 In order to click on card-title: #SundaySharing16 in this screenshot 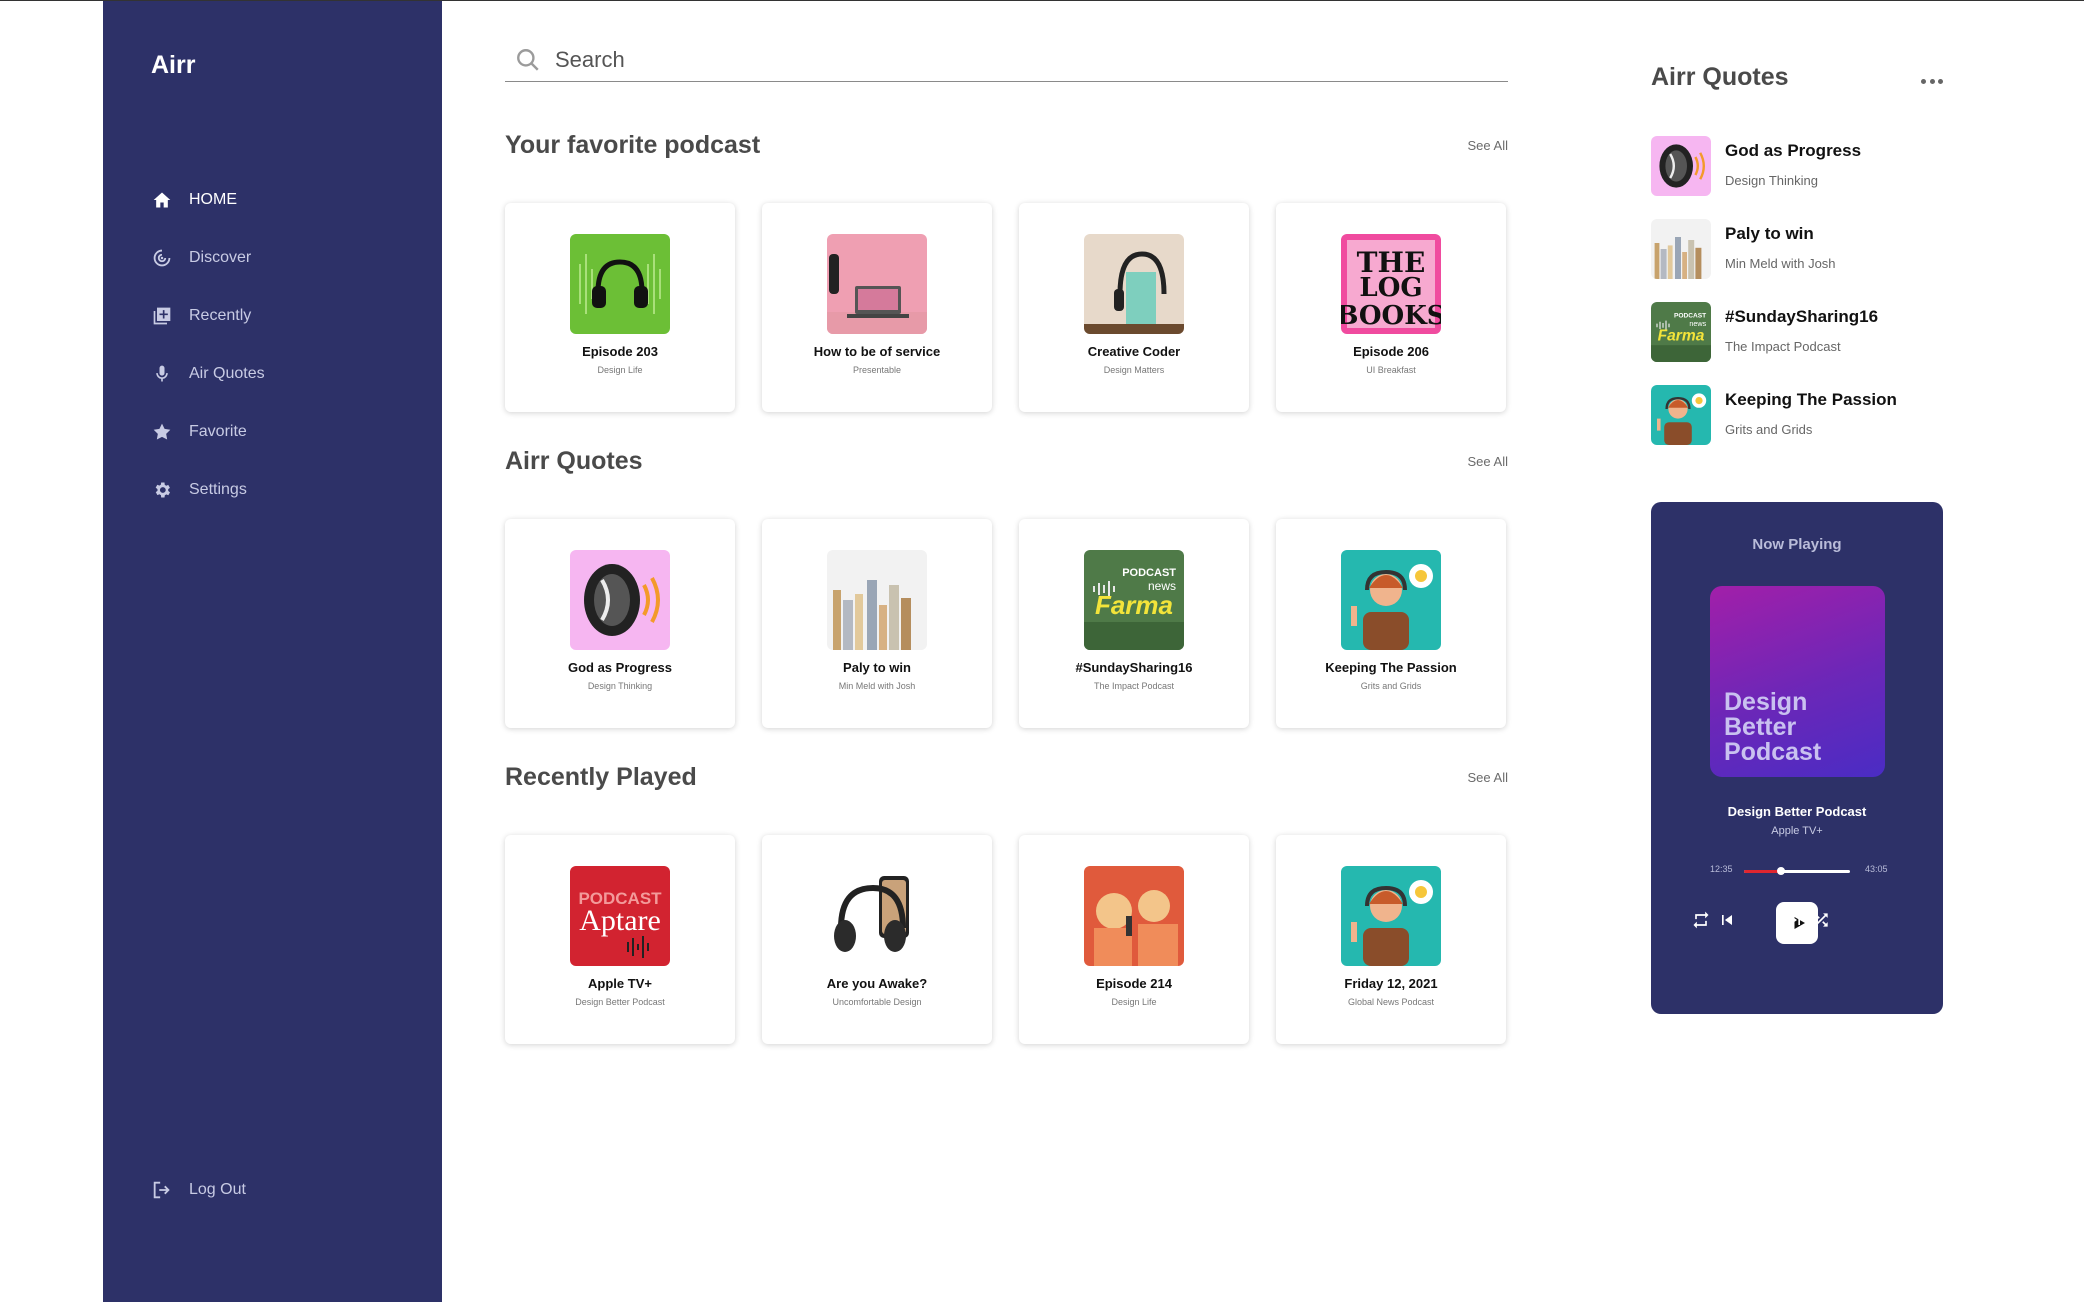, I will do `click(1134, 667)`.